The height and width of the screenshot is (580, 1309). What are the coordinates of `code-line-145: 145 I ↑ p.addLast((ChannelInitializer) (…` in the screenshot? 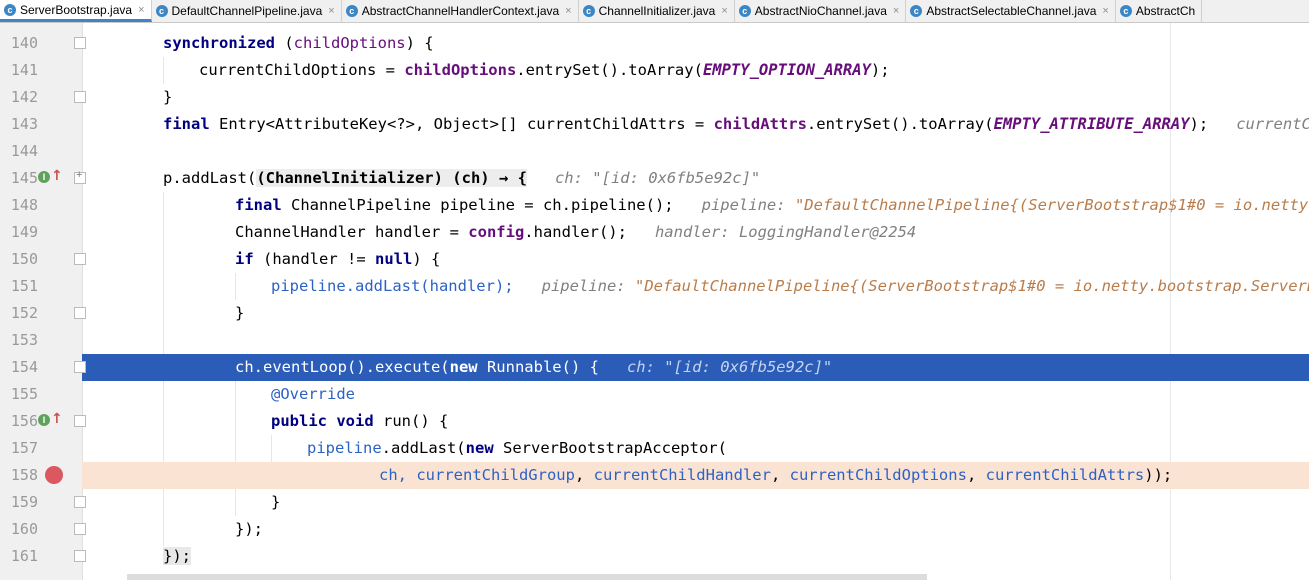 It's located at (654, 178).